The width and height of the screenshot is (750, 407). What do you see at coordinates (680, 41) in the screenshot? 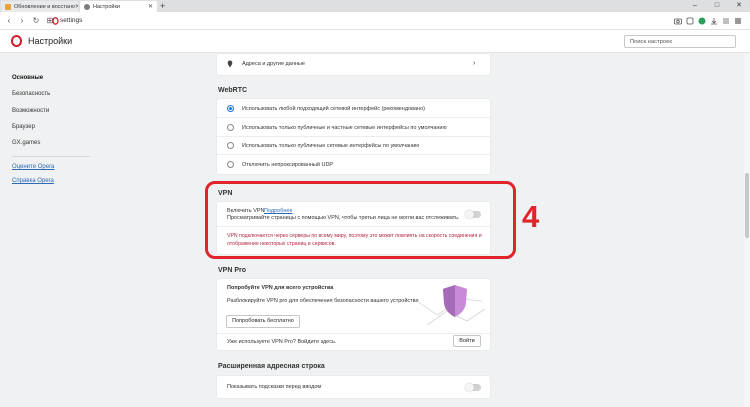
I see `settings-search-input: Поиск настроек` at bounding box center [680, 41].